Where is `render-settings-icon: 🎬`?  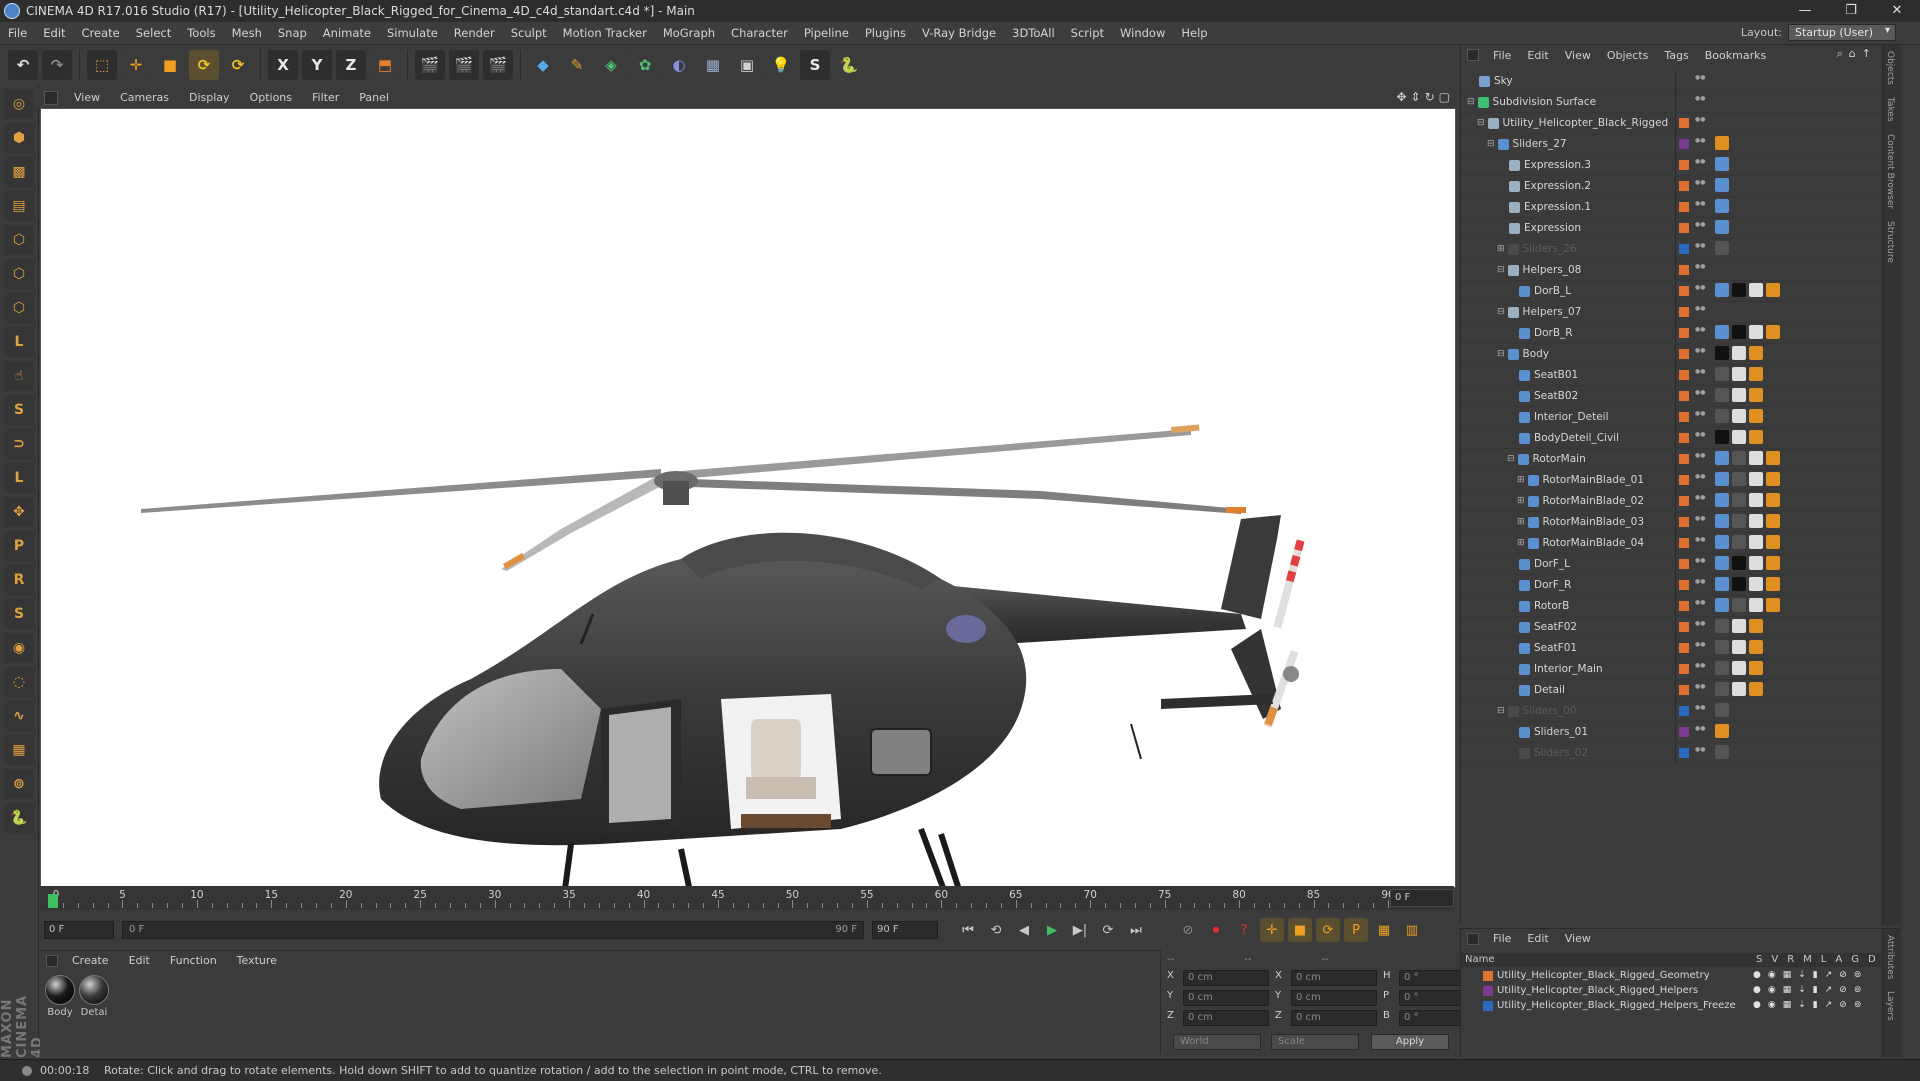
render-settings-icon: 🎬 is located at coordinates (498, 65).